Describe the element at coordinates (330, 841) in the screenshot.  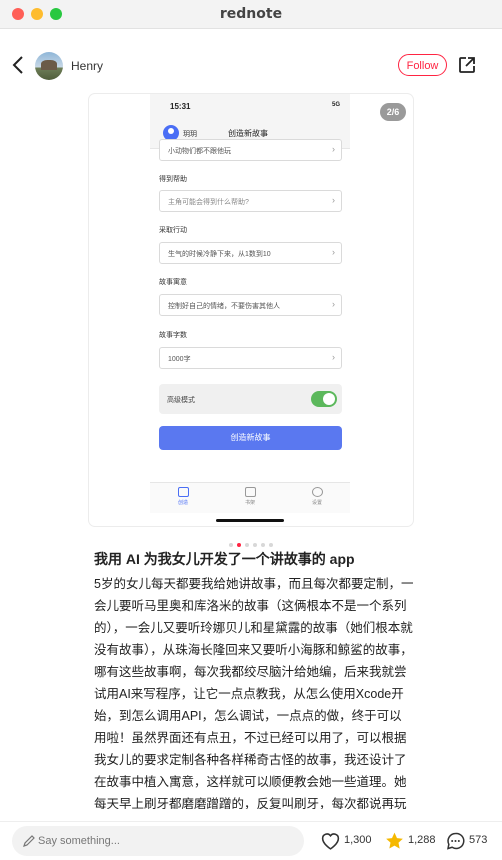
I see `heart-icon` at that location.